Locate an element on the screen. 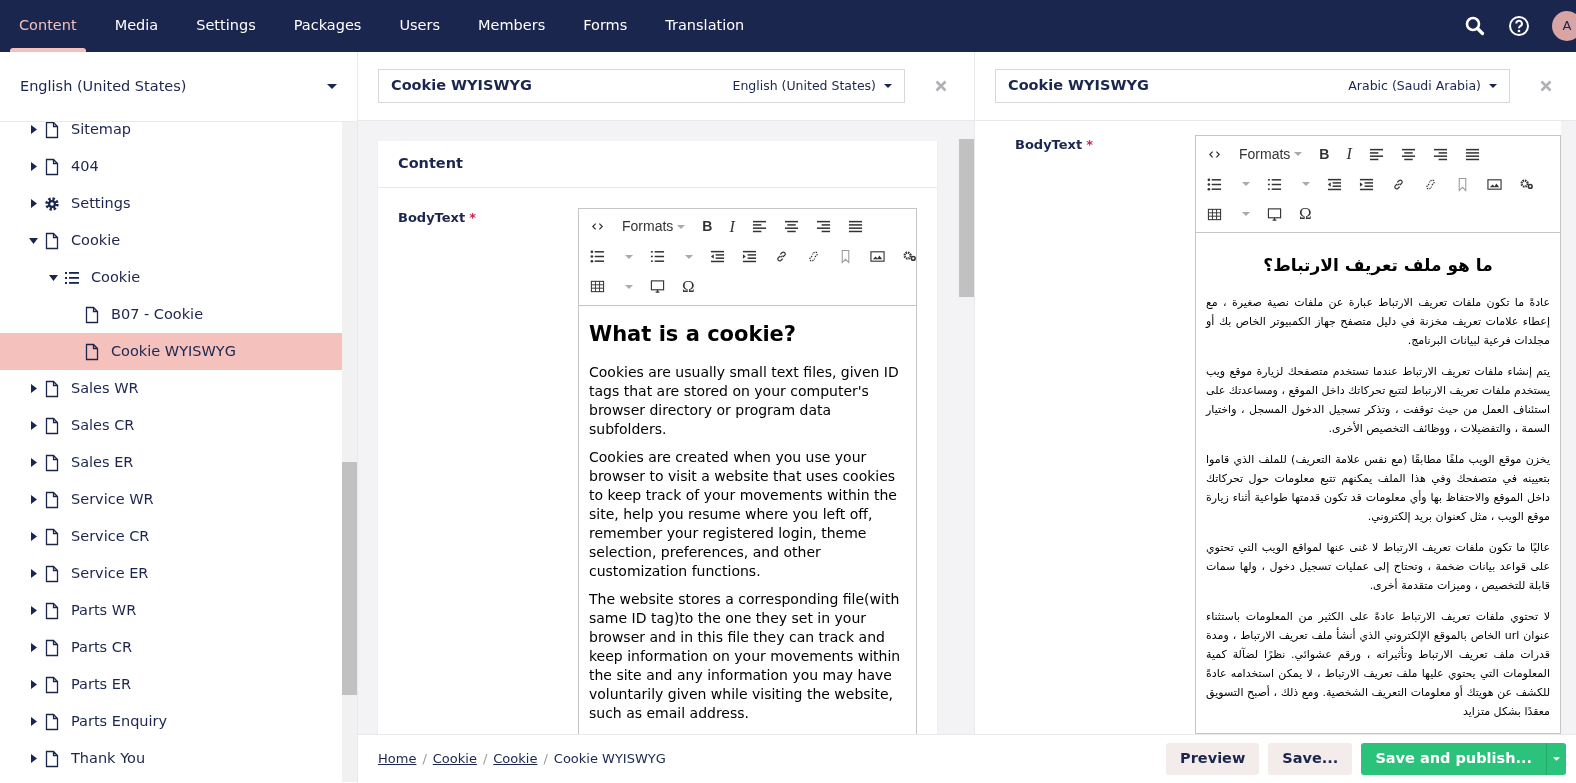 Image resolution: width=1576 pixels, height=783 pixels. nav-tab: Forms is located at coordinates (605, 26).